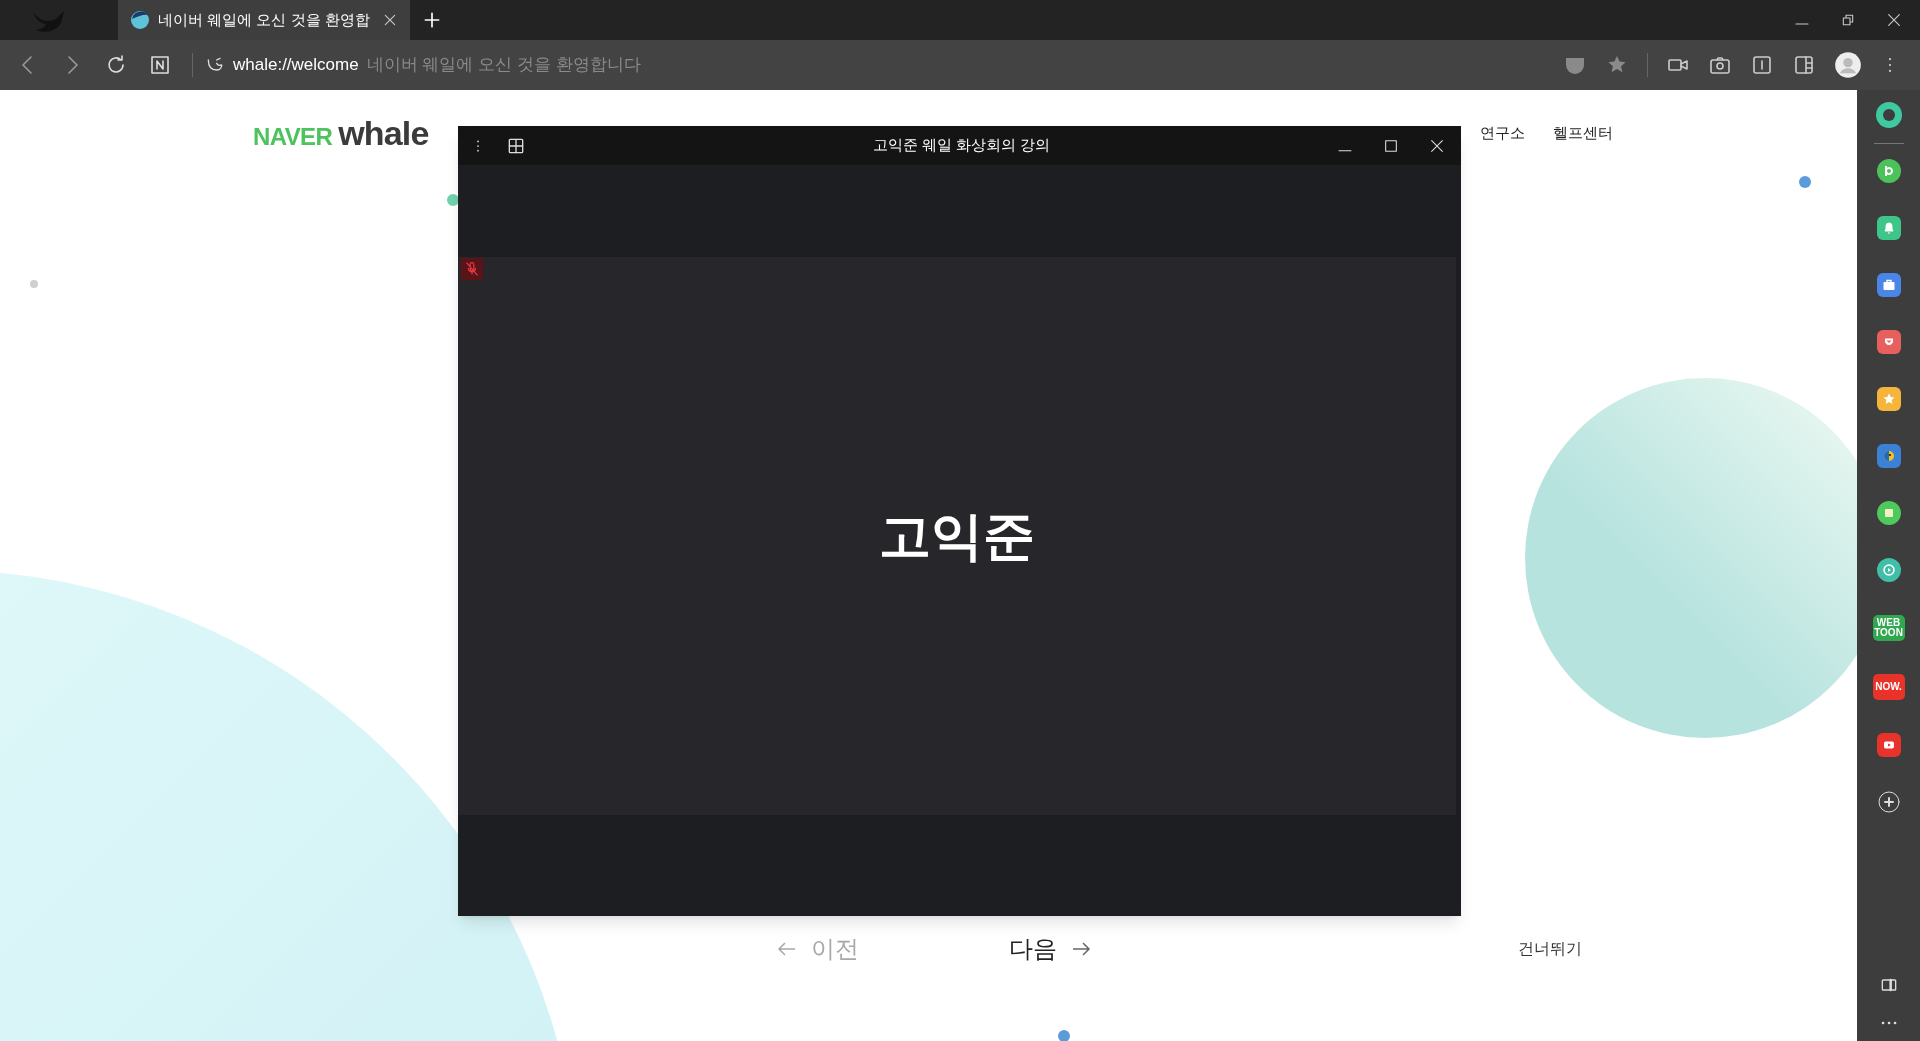  What do you see at coordinates (874, 65) in the screenshot?
I see `address-field: whale://welcome 네이버 웨일에 오신 것을 환영합니다` at bounding box center [874, 65].